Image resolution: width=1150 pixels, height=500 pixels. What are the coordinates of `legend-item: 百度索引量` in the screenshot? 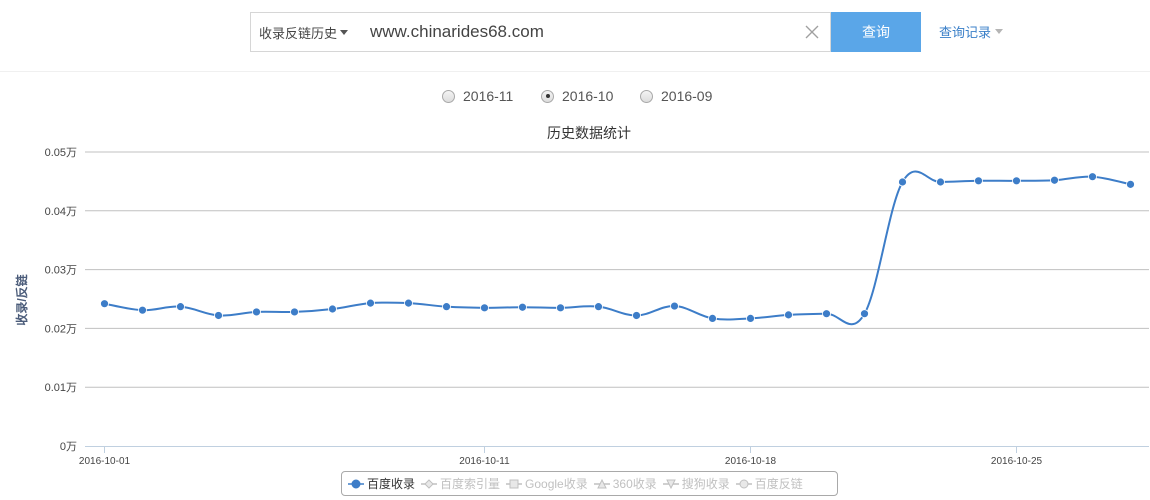 It's located at (460, 483).